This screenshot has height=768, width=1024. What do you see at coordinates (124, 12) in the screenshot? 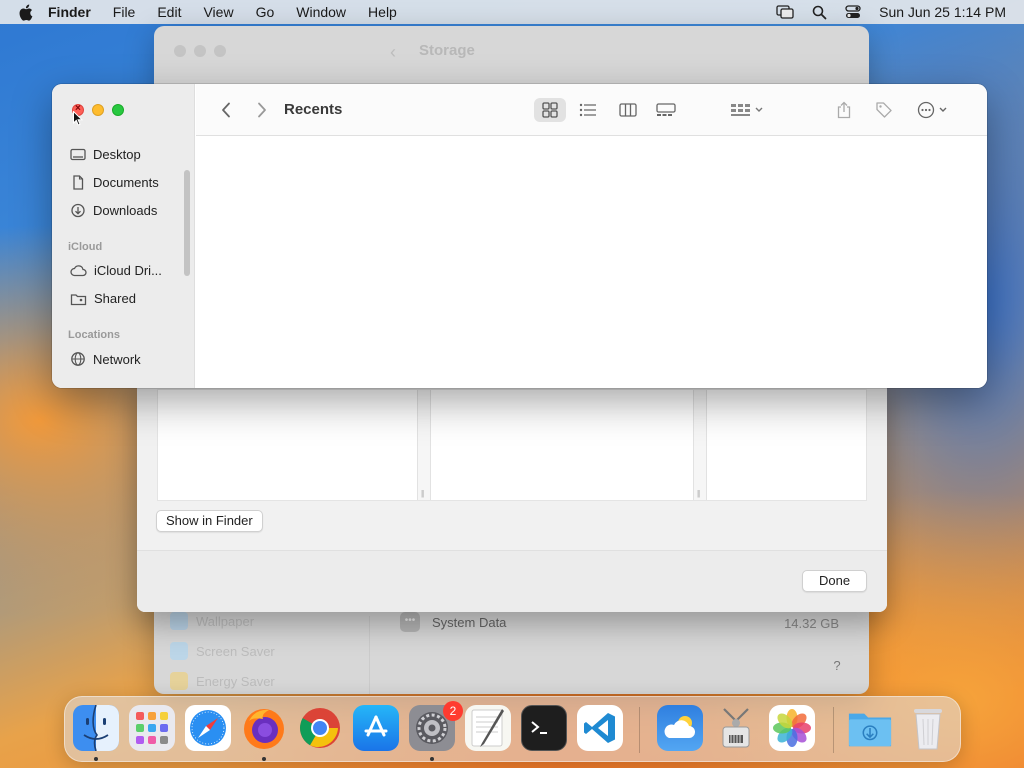
I see `menu-file: File` at bounding box center [124, 12].